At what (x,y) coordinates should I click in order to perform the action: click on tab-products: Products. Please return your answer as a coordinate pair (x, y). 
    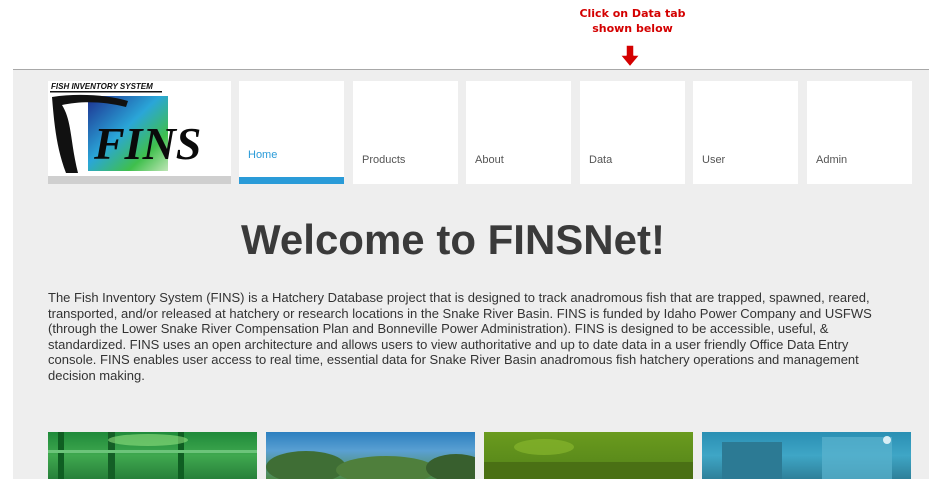
    Looking at the image, I should click on (405, 132).